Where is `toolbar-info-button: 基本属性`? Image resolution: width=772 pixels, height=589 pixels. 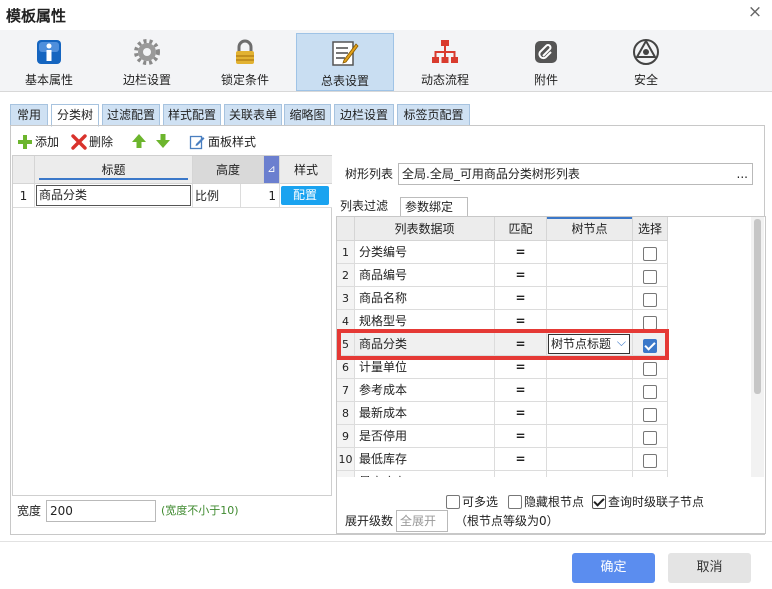 toolbar-info-button: 基本属性 is located at coordinates (49, 62).